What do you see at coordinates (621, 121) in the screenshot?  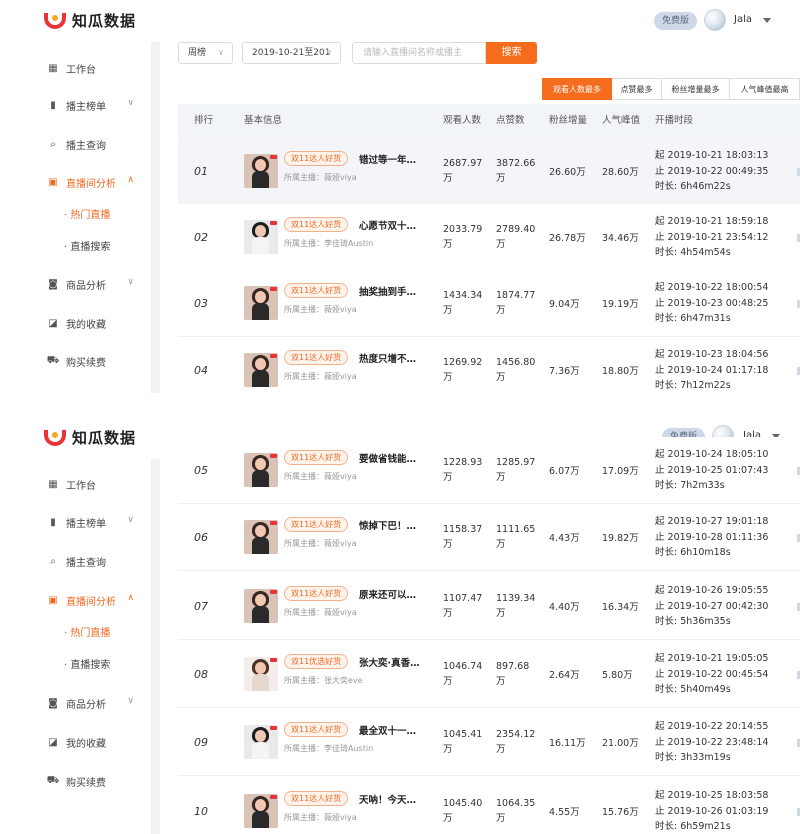 I see `column-header-peak: 人气峰值` at bounding box center [621, 121].